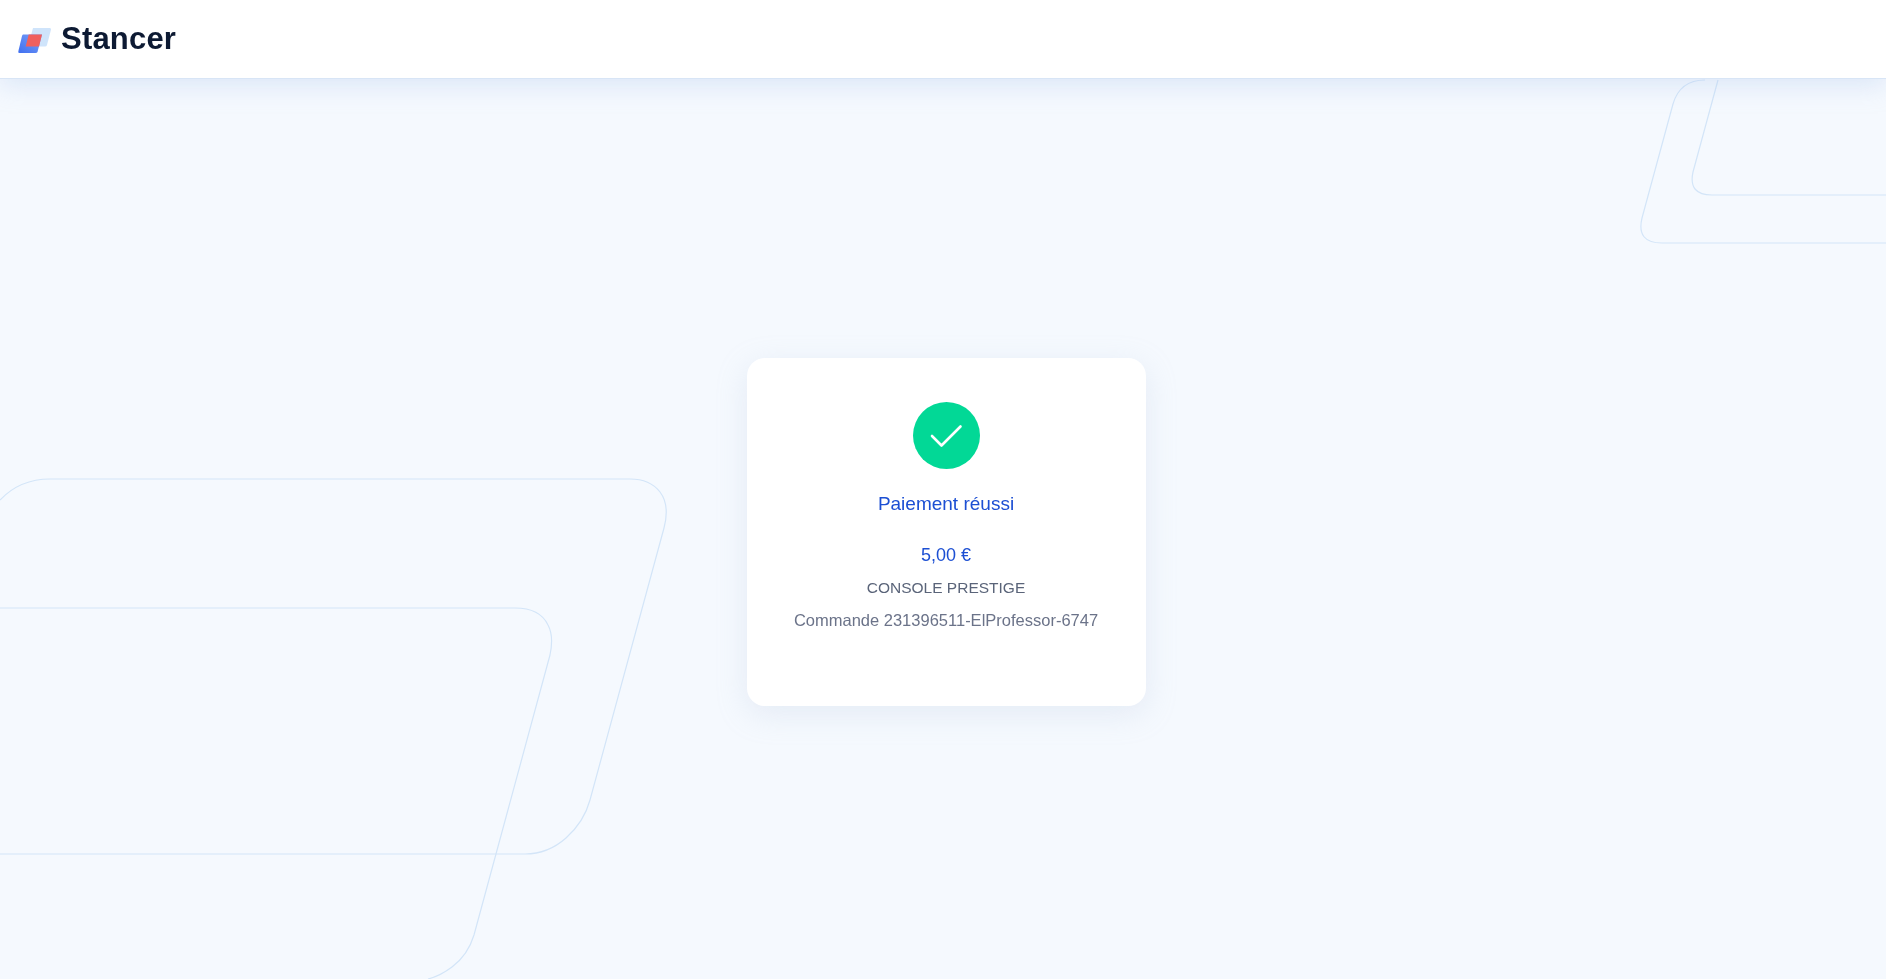 The height and width of the screenshot is (979, 1886). What do you see at coordinates (946, 588) in the screenshot?
I see `product-name: CONSOLE PRESTIGE` at bounding box center [946, 588].